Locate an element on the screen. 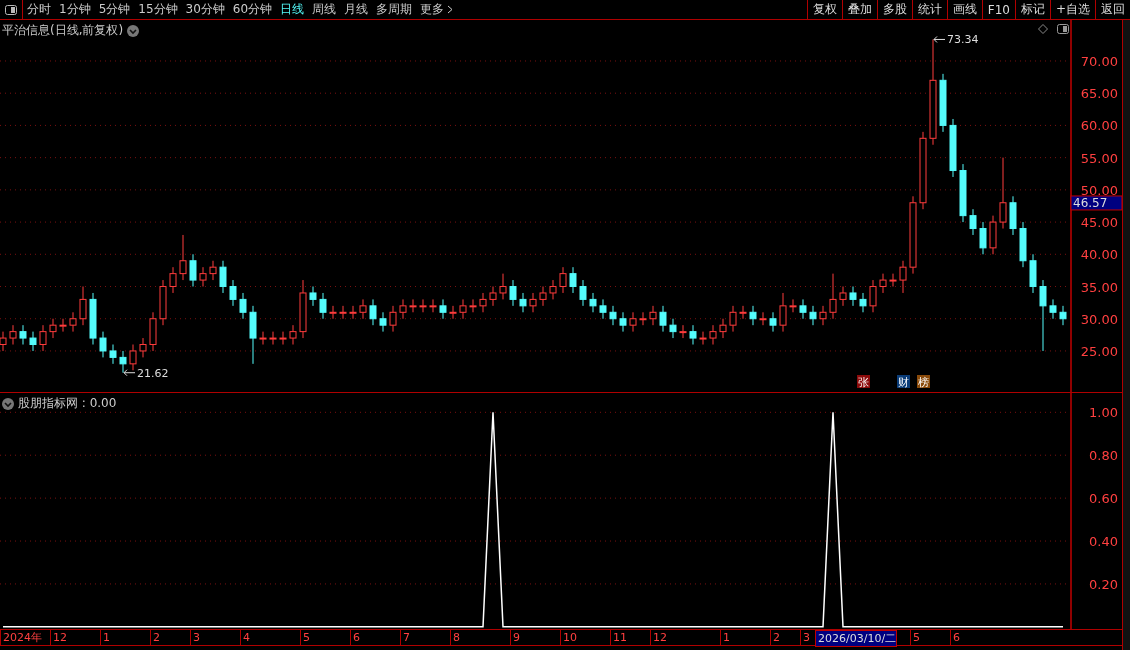  period-tab: 多周期 is located at coordinates (394, 9).